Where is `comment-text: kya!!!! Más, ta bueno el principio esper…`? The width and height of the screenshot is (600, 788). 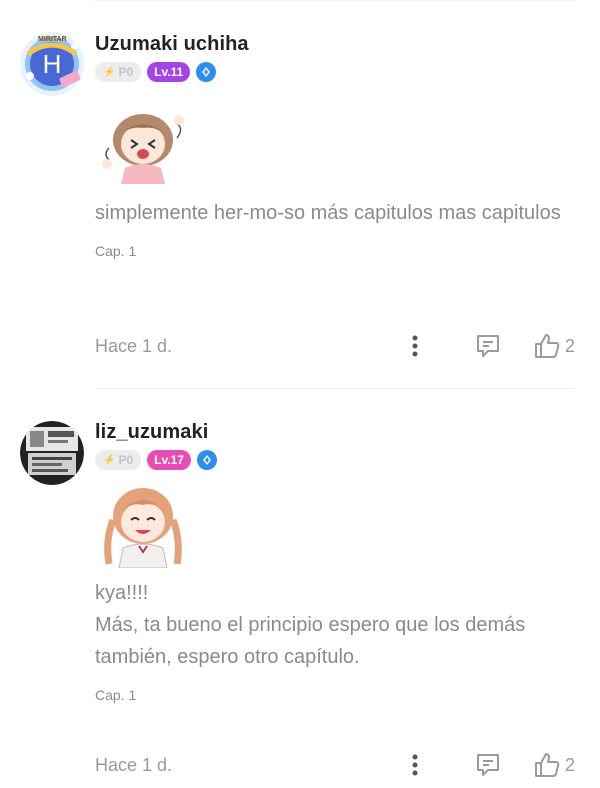 comment-text: kya!!!! Más, ta bueno el principio esper… is located at coordinates (310, 625).